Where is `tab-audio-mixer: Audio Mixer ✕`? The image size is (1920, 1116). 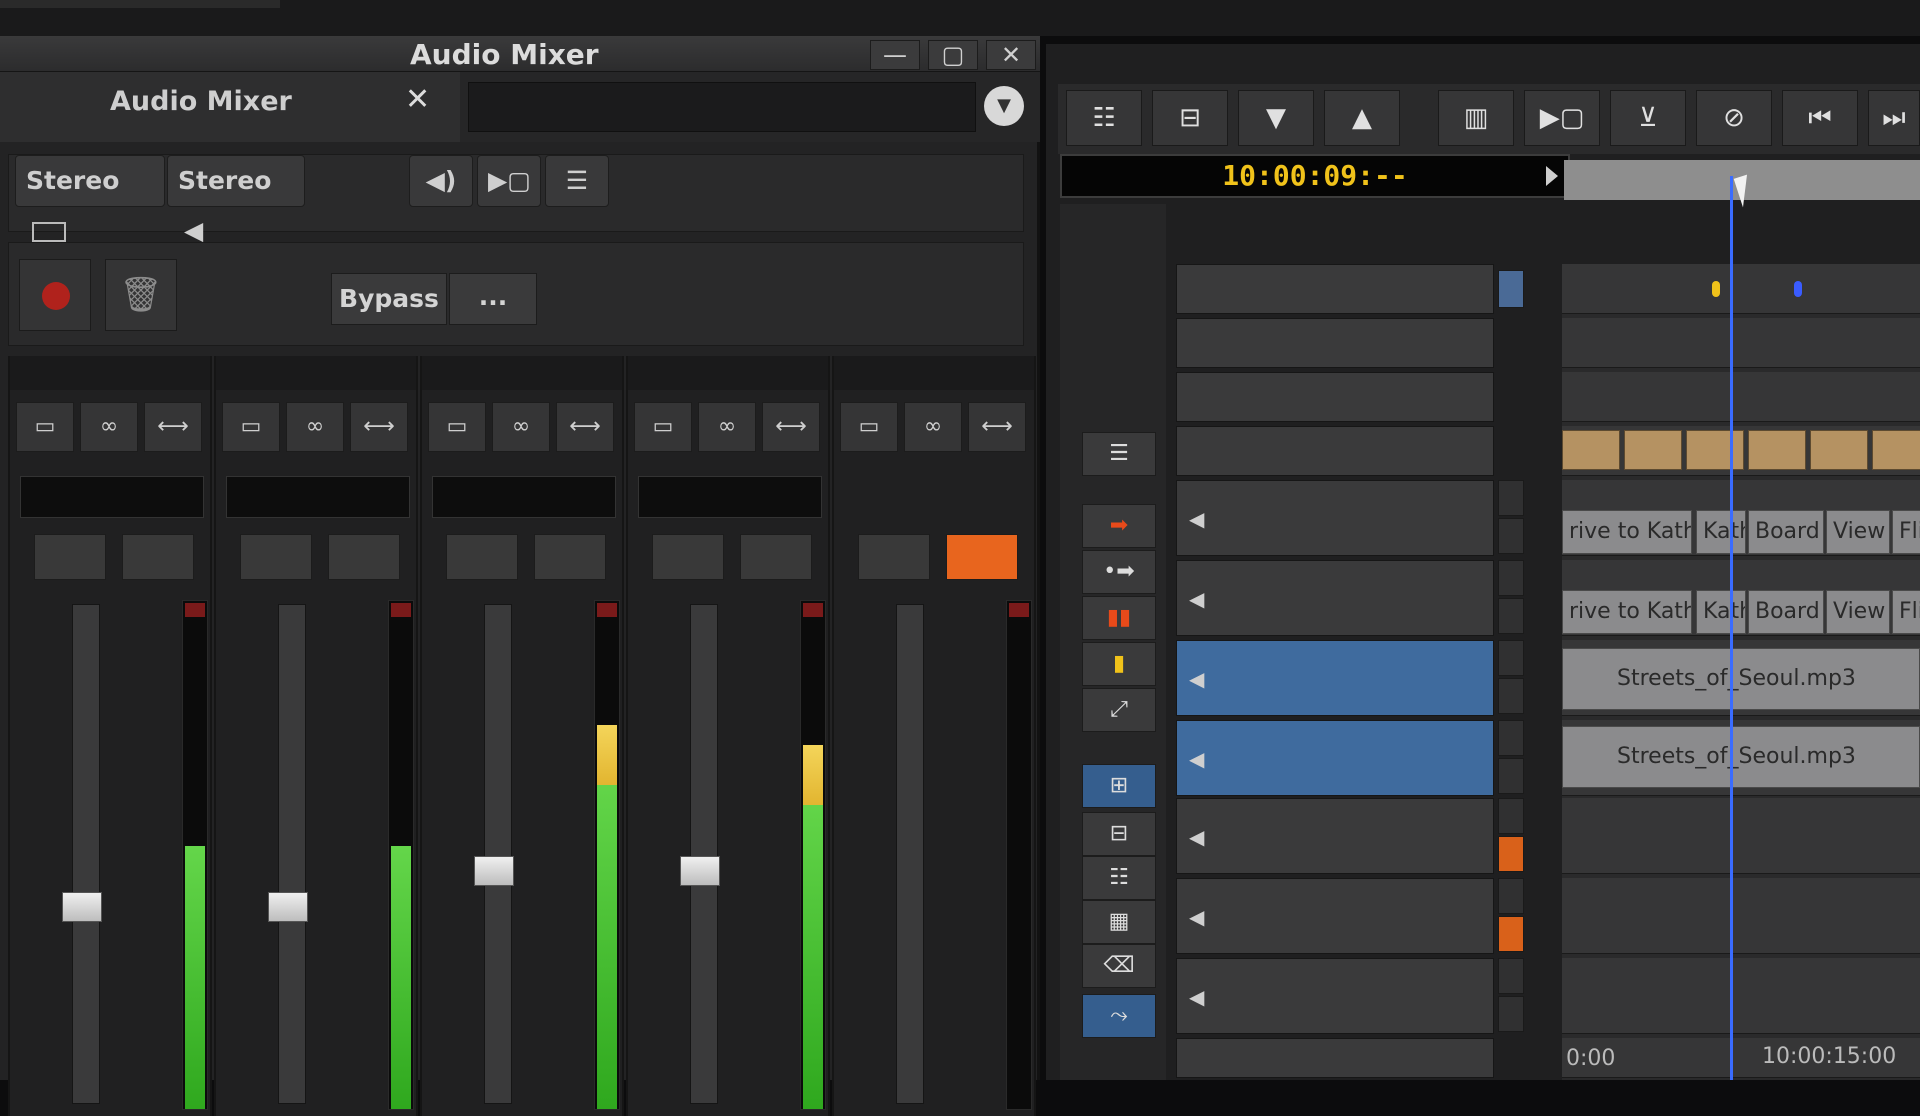
tab-audio-mixer: Audio Mixer ✕ is located at coordinates (230, 107).